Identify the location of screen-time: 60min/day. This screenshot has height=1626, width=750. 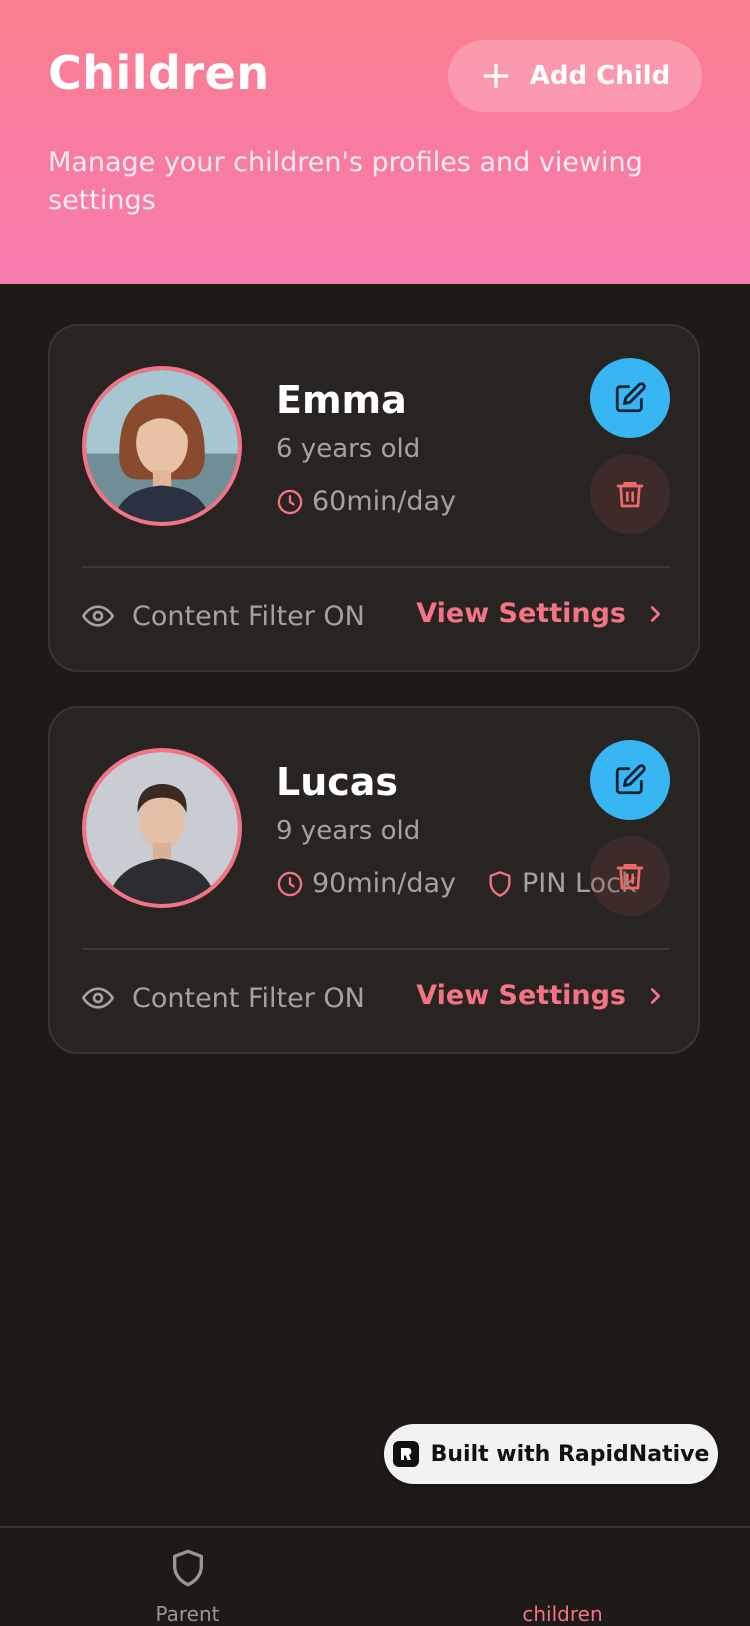
(366, 501).